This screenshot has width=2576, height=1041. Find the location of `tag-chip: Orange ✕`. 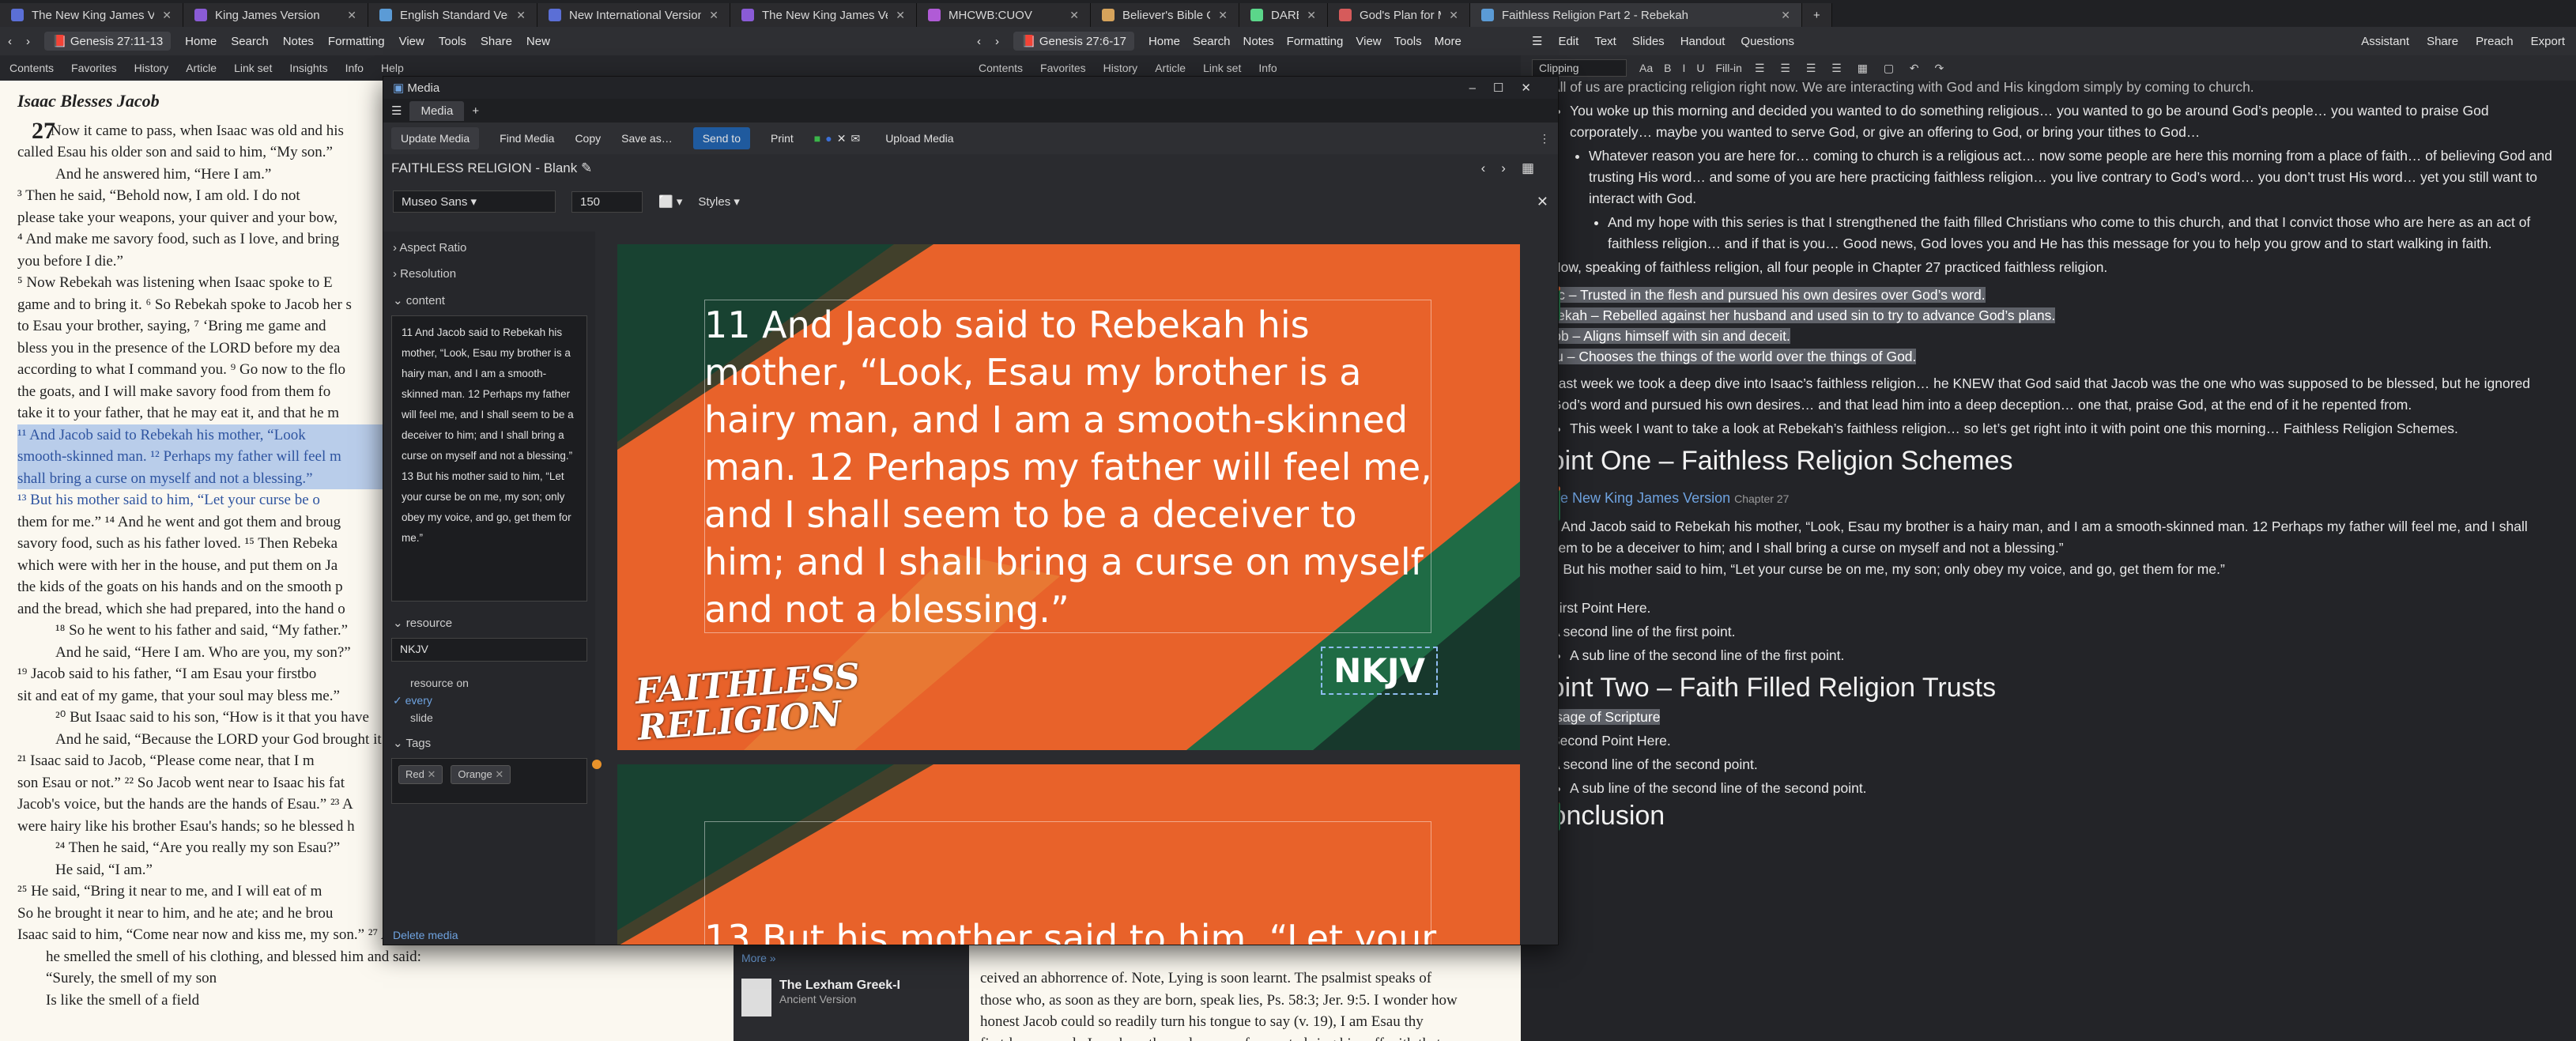

tag-chip: Orange ✕ is located at coordinates (481, 774).